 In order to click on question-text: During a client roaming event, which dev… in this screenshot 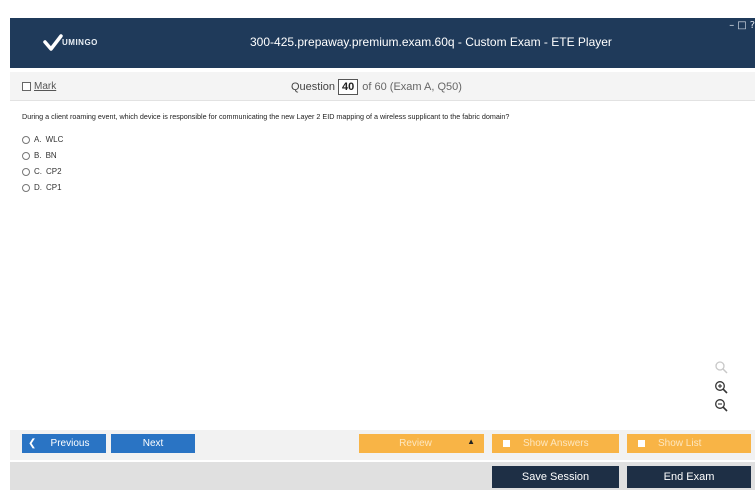, I will do `click(266, 116)`.